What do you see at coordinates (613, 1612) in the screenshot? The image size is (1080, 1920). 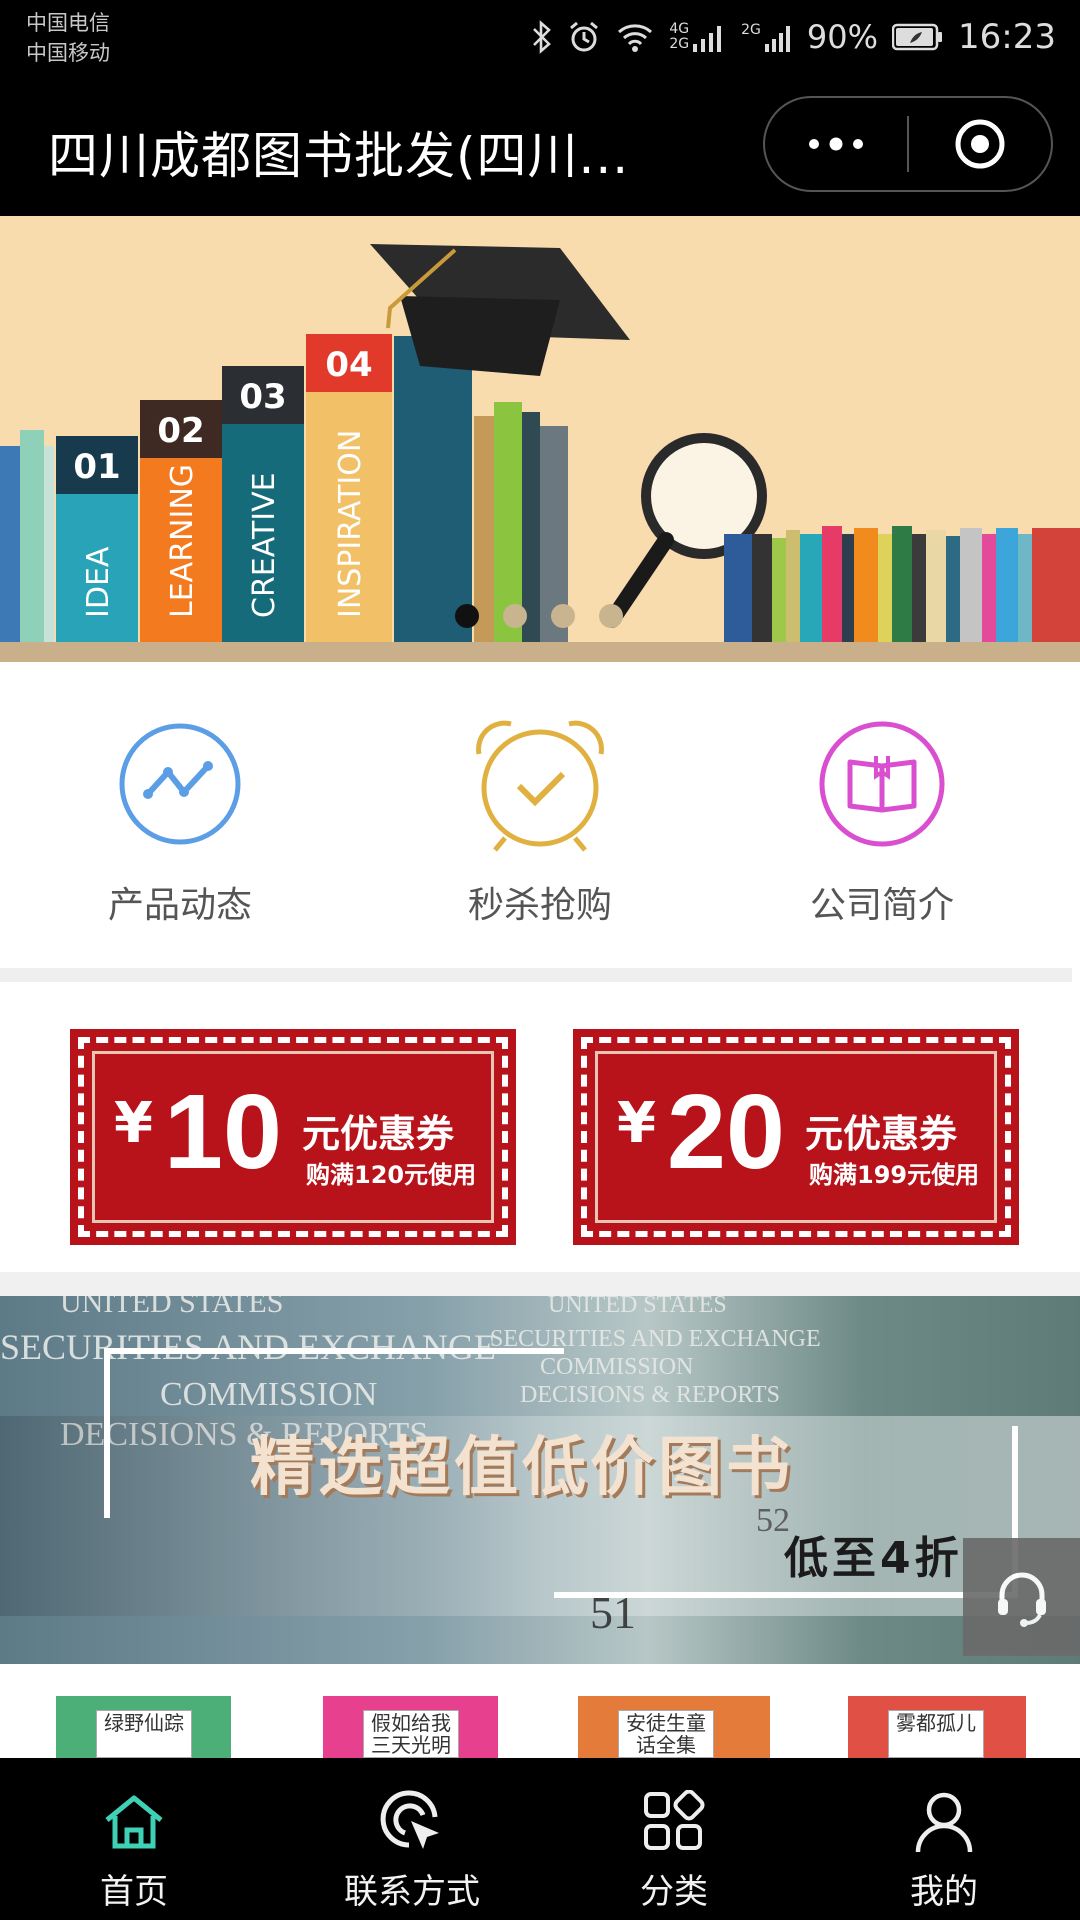 I see `bg-num-1: 51` at bounding box center [613, 1612].